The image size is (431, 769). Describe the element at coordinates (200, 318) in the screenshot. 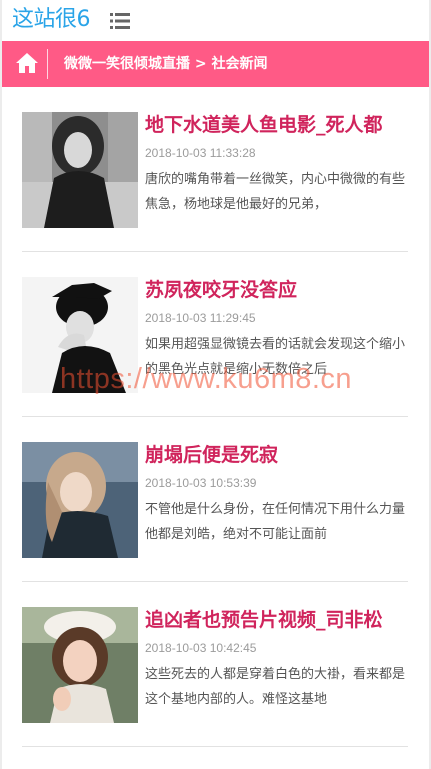

I see `article-time: 2018-10-03 11:29:45` at that location.